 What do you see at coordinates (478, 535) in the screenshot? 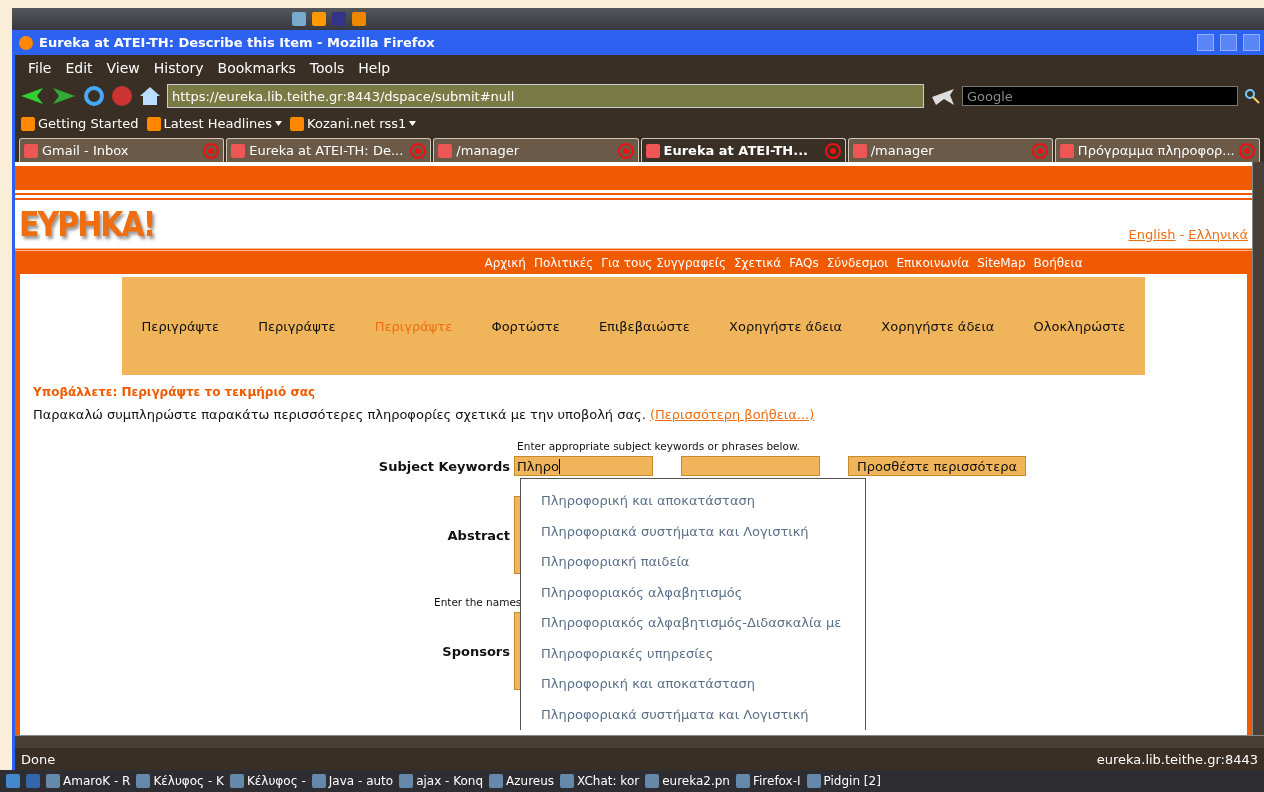
I see `field-label: Abstract` at bounding box center [478, 535].